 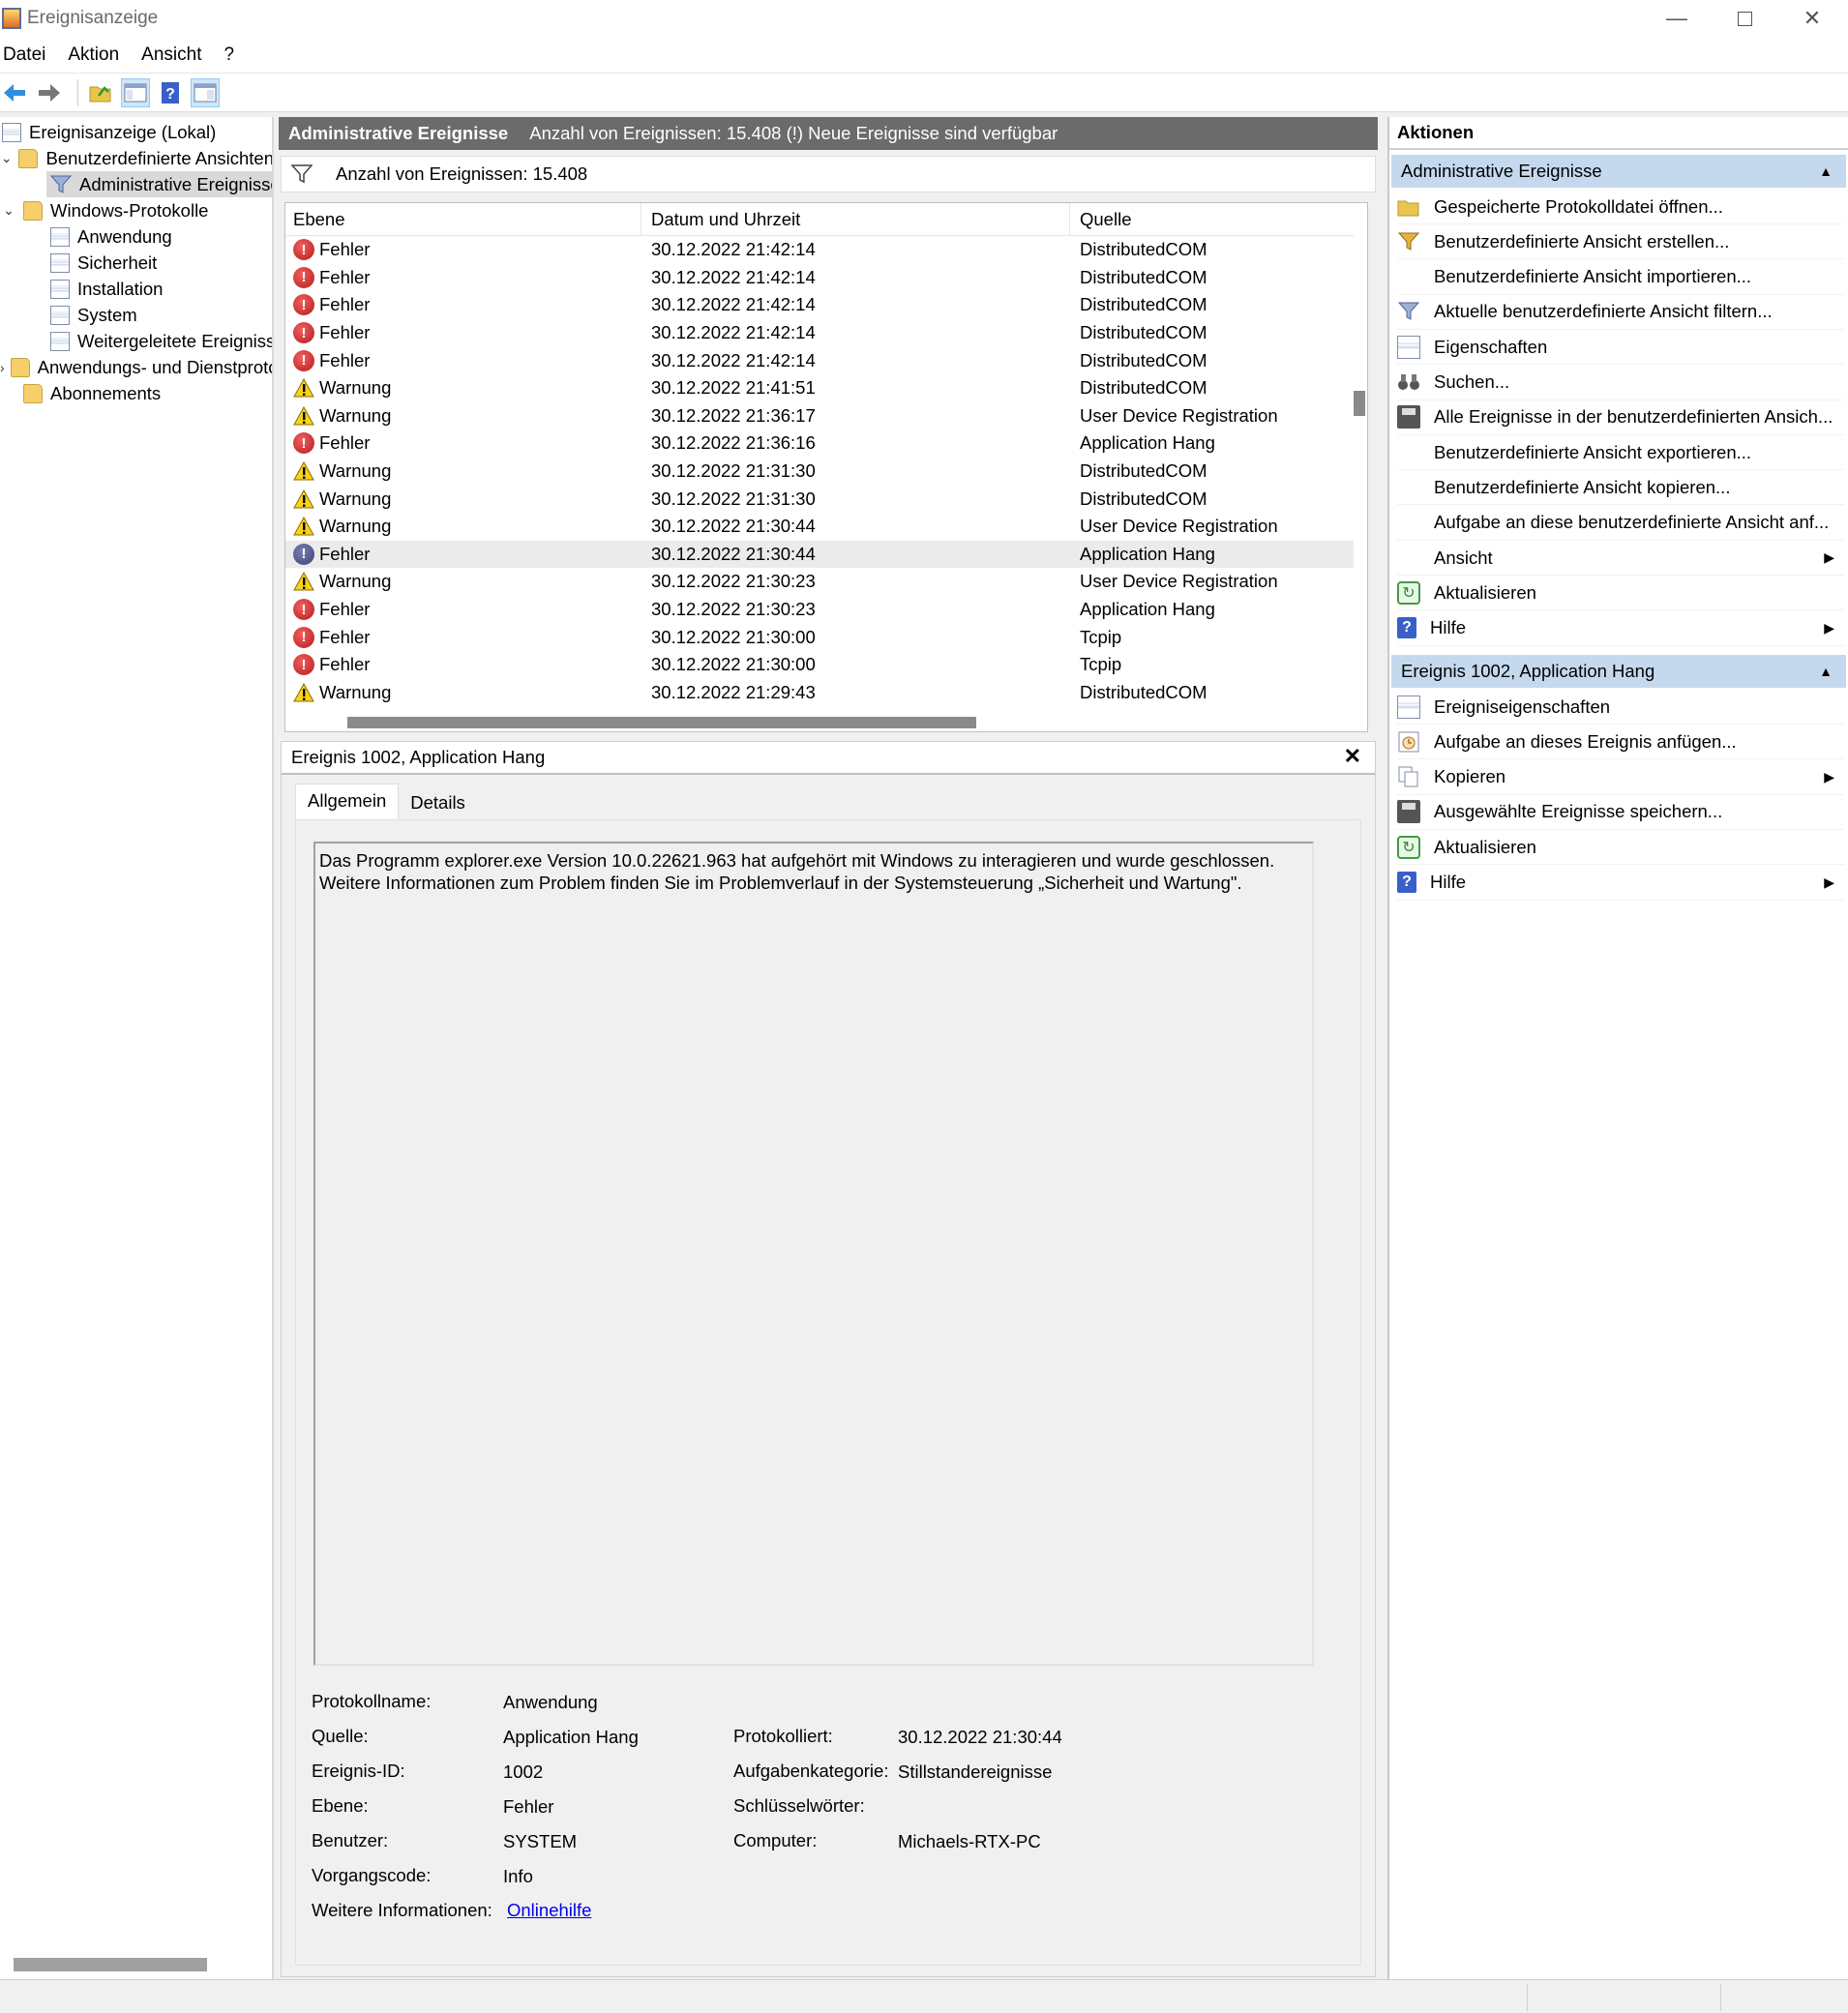 I want to click on label-computer: Computer:, so click(x=775, y=1840).